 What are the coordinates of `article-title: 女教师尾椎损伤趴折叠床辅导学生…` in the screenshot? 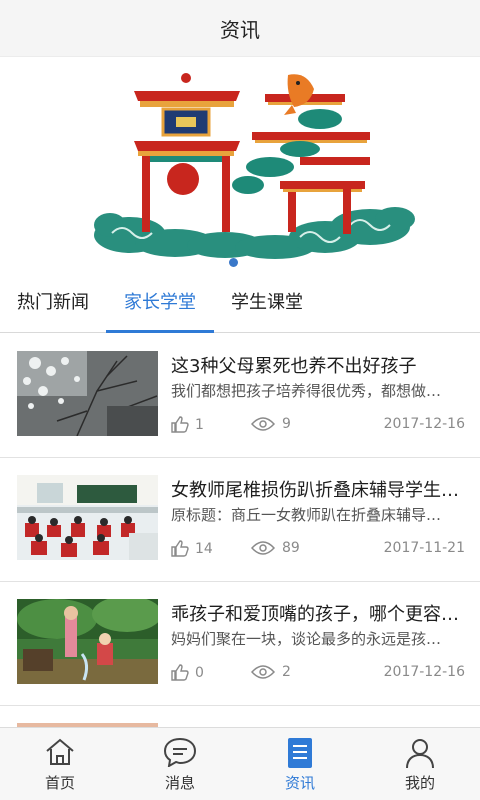 It's located at (315, 490).